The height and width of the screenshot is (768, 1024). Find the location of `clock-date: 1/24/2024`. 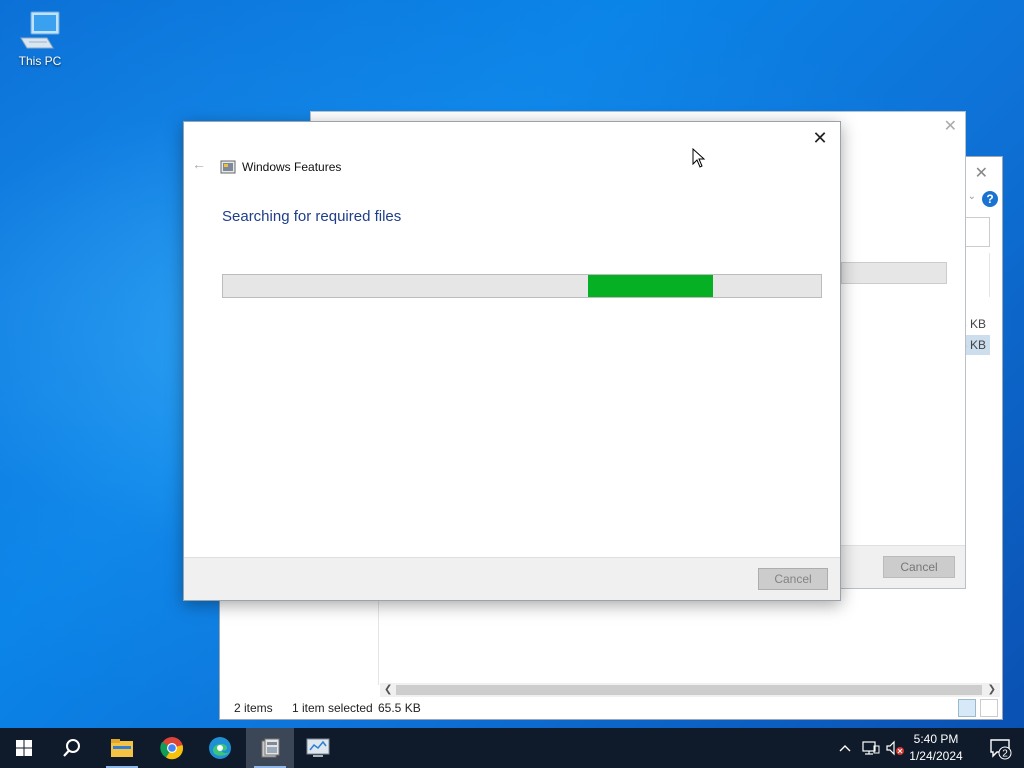

clock-date: 1/24/2024 is located at coordinates (936, 756).